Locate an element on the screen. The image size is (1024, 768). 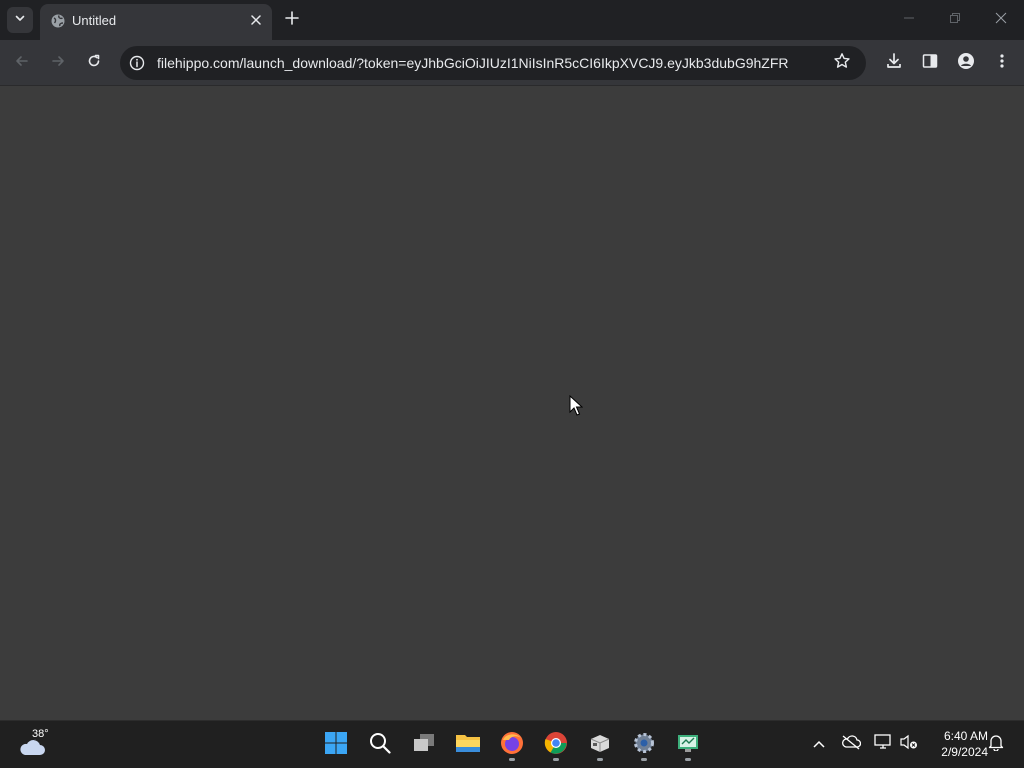
system-clock: 6:40 AM 2/9/2024 is located at coordinates (957, 744).